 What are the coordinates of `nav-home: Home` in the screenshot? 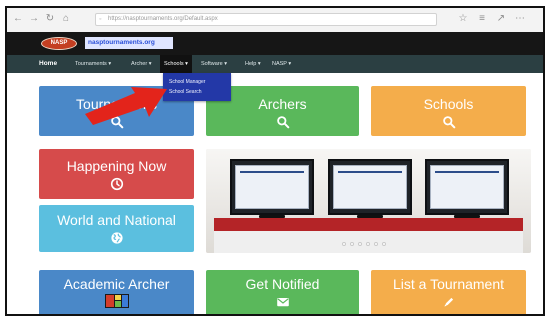 It's located at (48, 64).